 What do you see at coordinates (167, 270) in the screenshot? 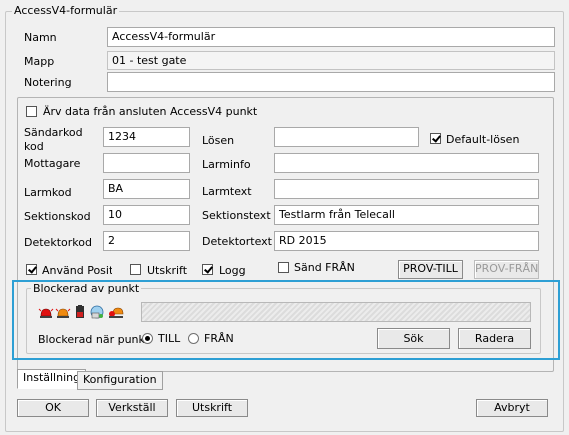
I see `utskrift-label: Utskrift` at bounding box center [167, 270].